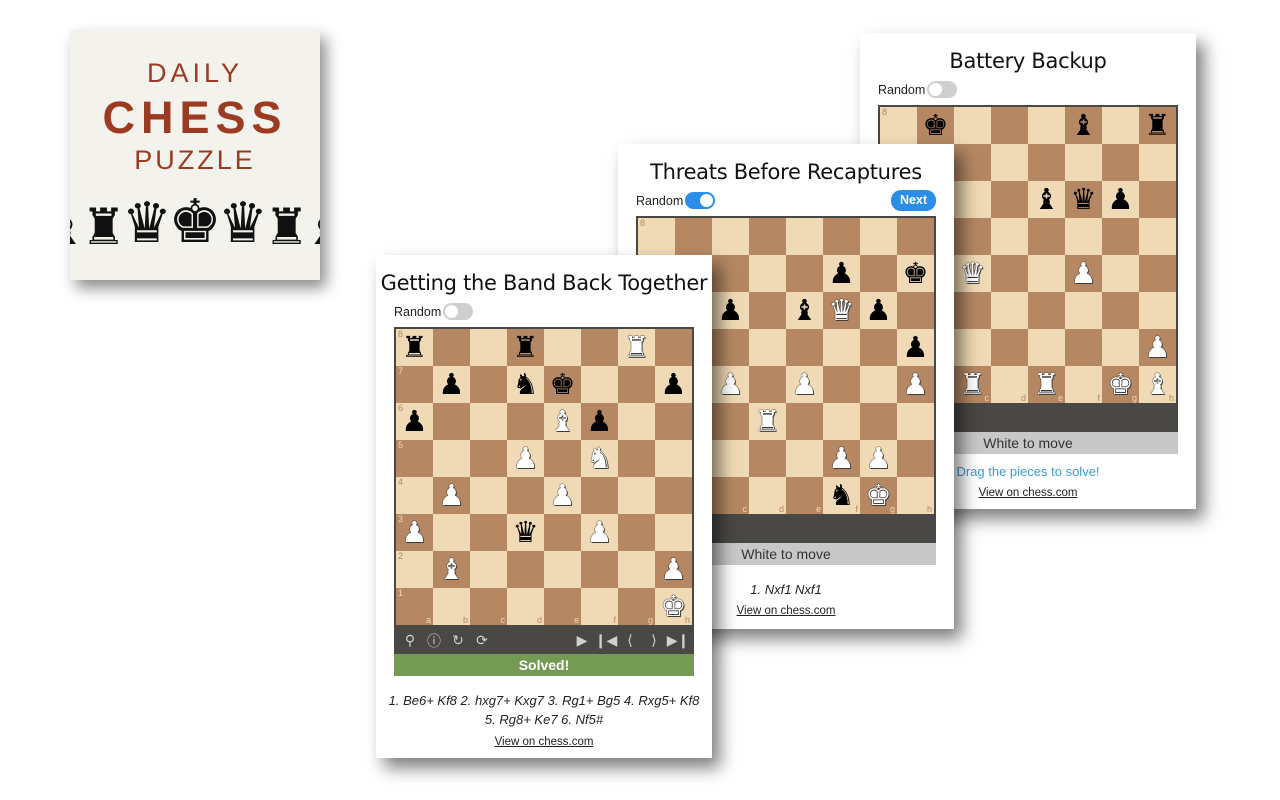 This screenshot has height=800, width=1280. What do you see at coordinates (599, 569) in the screenshot?
I see `square-f2` at bounding box center [599, 569].